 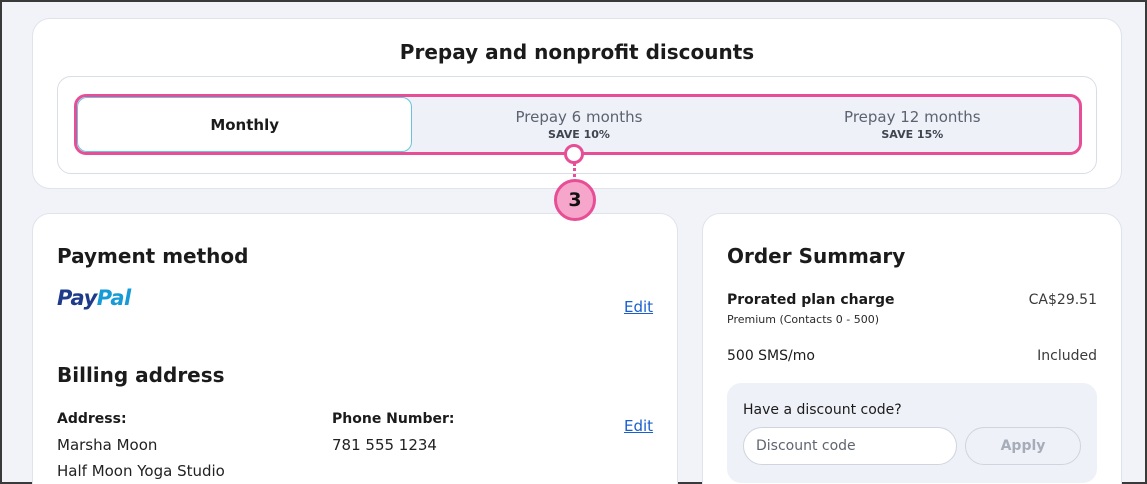 What do you see at coordinates (822, 410) in the screenshot?
I see `discount-prompt: Have a discount code?` at bounding box center [822, 410].